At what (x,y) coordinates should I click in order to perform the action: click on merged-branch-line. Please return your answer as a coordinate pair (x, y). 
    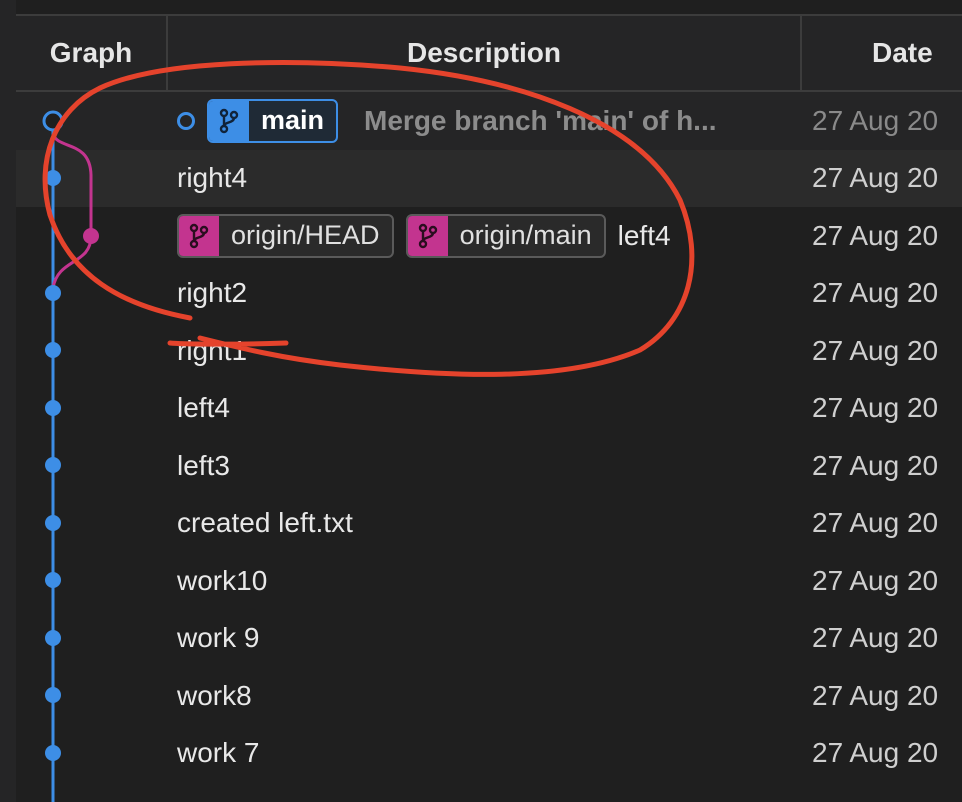
    Looking at the image, I should click on (72, 211).